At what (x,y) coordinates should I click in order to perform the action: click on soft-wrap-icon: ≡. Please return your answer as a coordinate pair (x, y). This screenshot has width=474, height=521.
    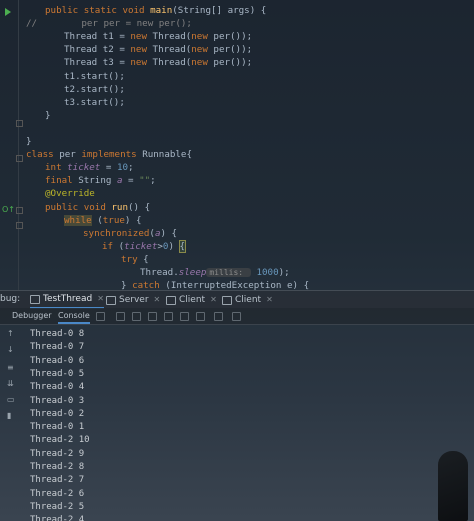
    Looking at the image, I should click on (11, 368).